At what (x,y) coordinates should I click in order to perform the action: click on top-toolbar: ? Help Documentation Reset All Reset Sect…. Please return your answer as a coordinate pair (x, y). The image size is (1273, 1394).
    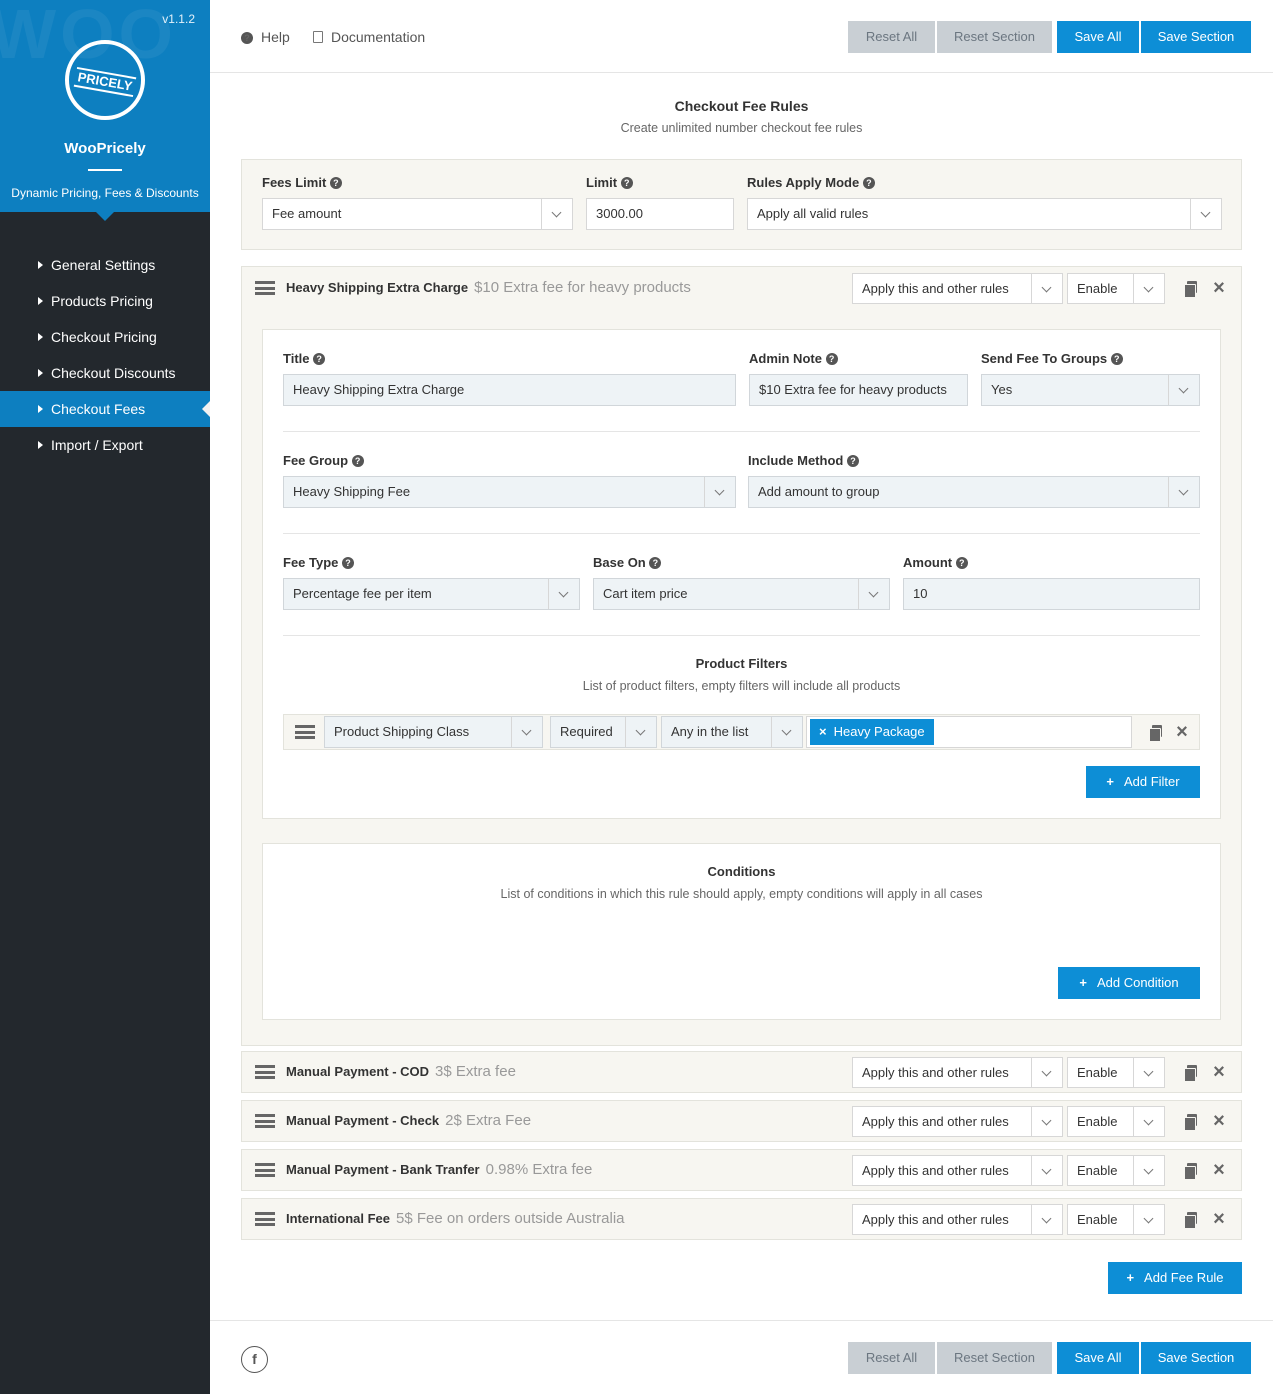
    Looking at the image, I should click on (741, 36).